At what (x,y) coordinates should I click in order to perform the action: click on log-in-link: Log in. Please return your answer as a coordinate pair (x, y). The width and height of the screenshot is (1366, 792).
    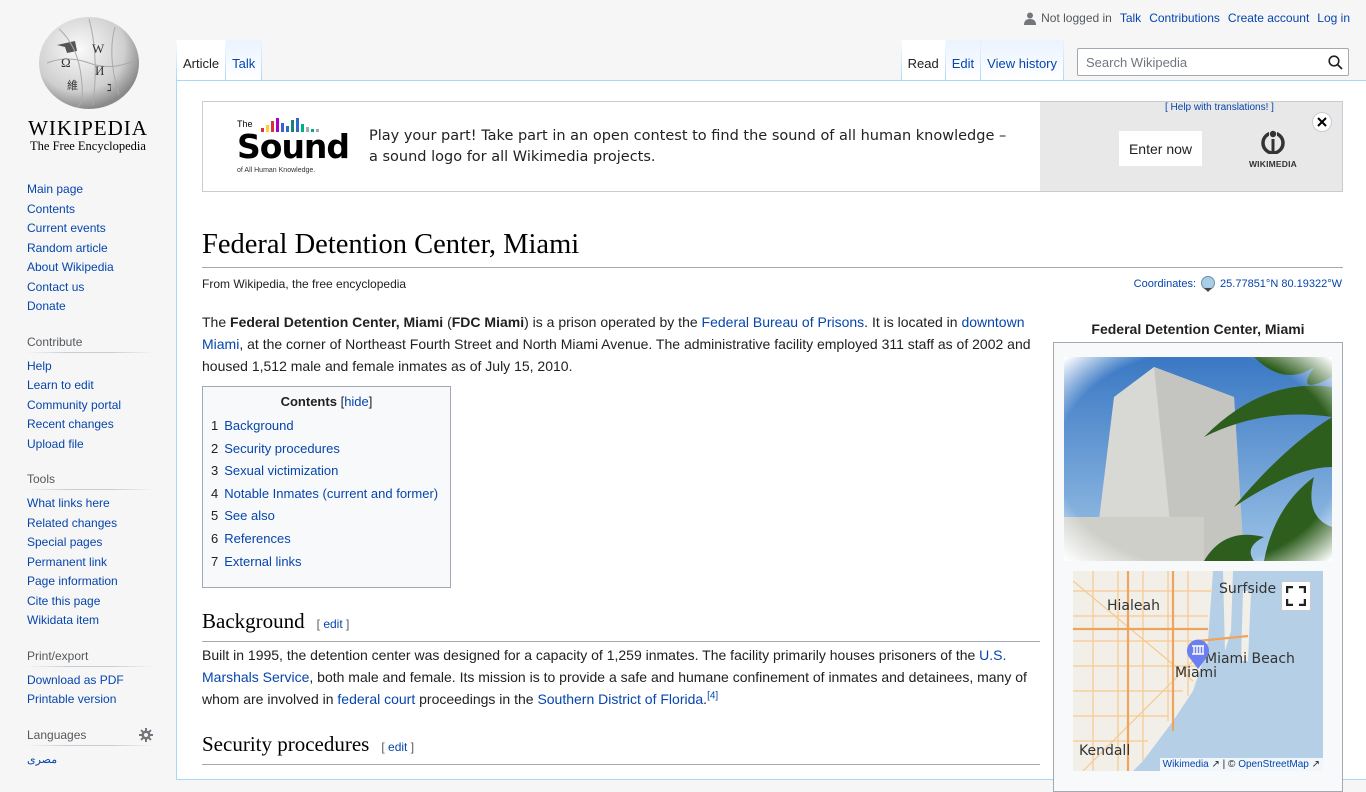
    Looking at the image, I should click on (1333, 18).